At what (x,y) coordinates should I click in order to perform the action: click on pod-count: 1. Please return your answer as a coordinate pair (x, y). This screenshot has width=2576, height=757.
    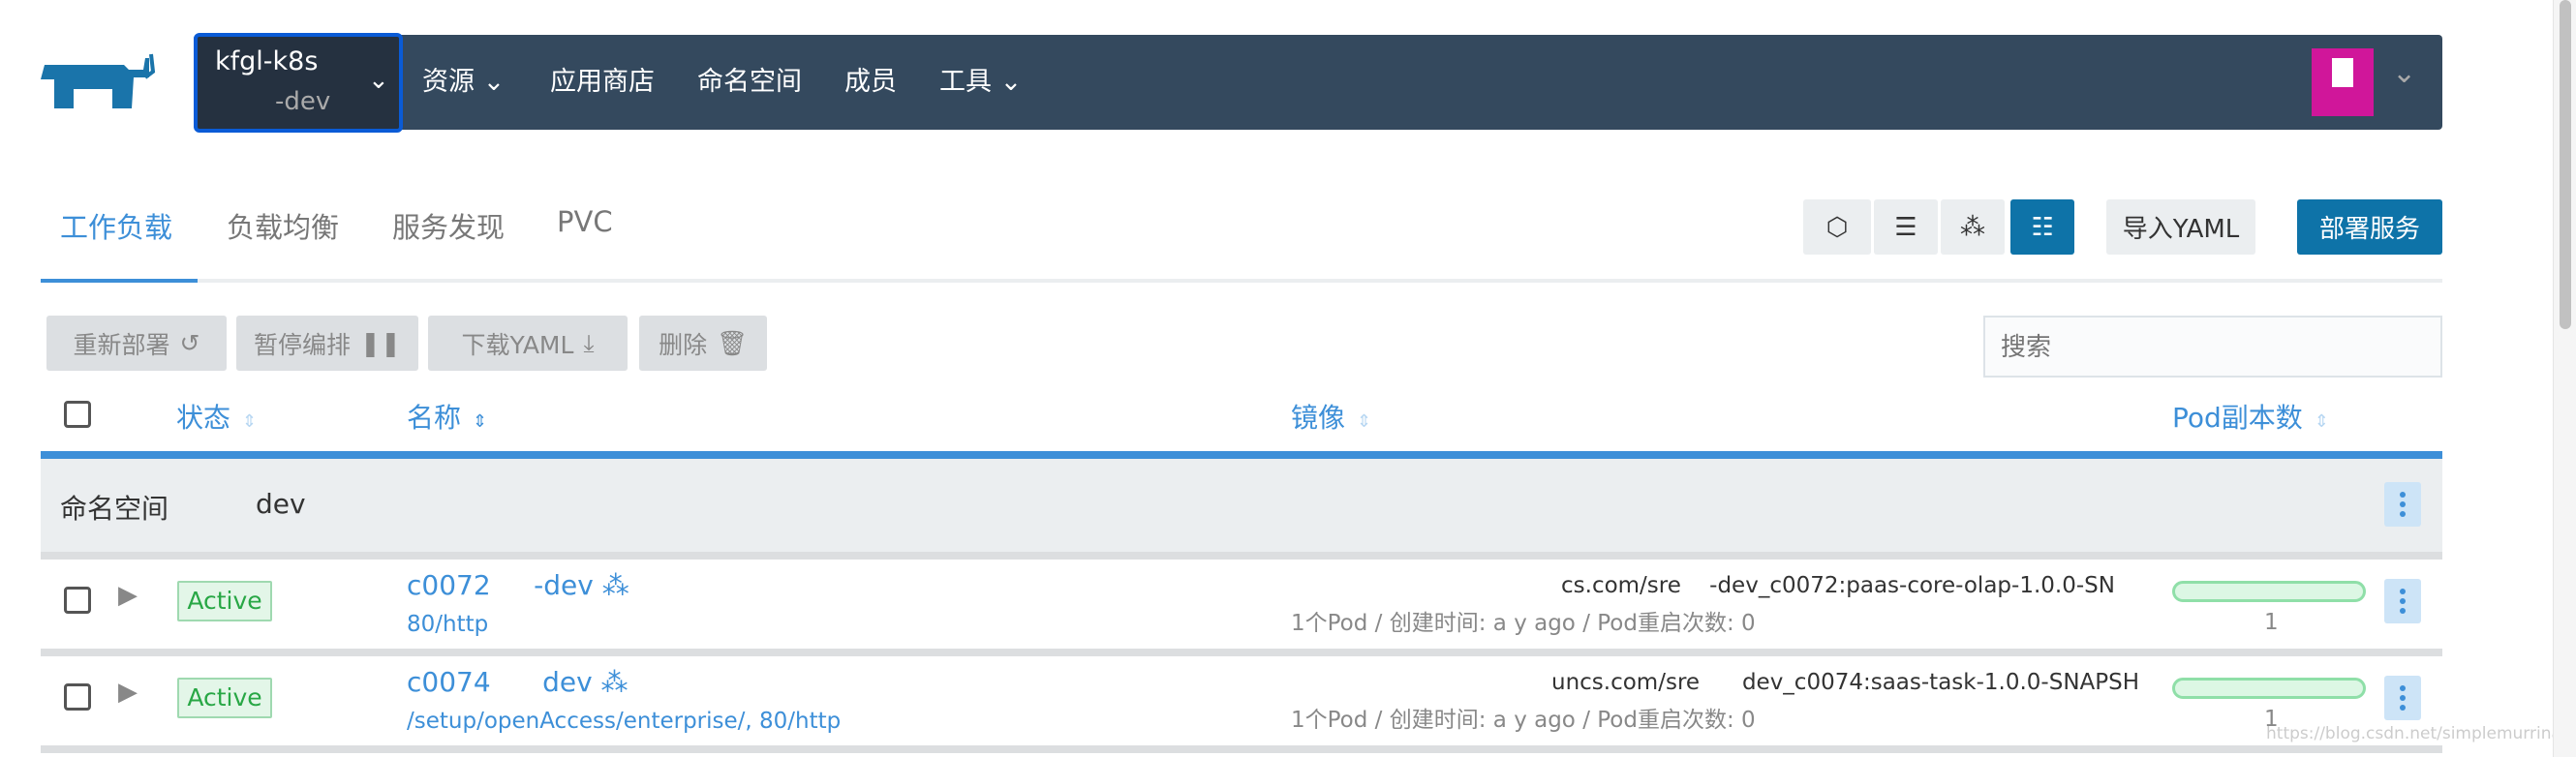
    Looking at the image, I should click on (2271, 622).